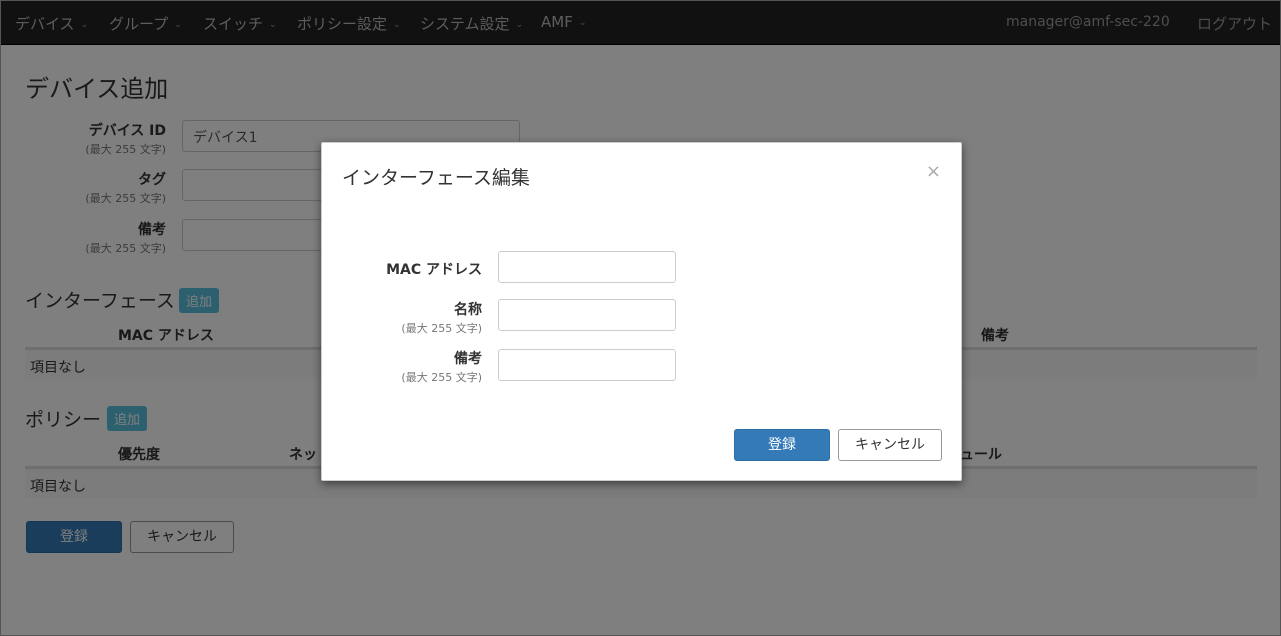  I want to click on name-label: 名称 (最大 255 文字), so click(402, 317).